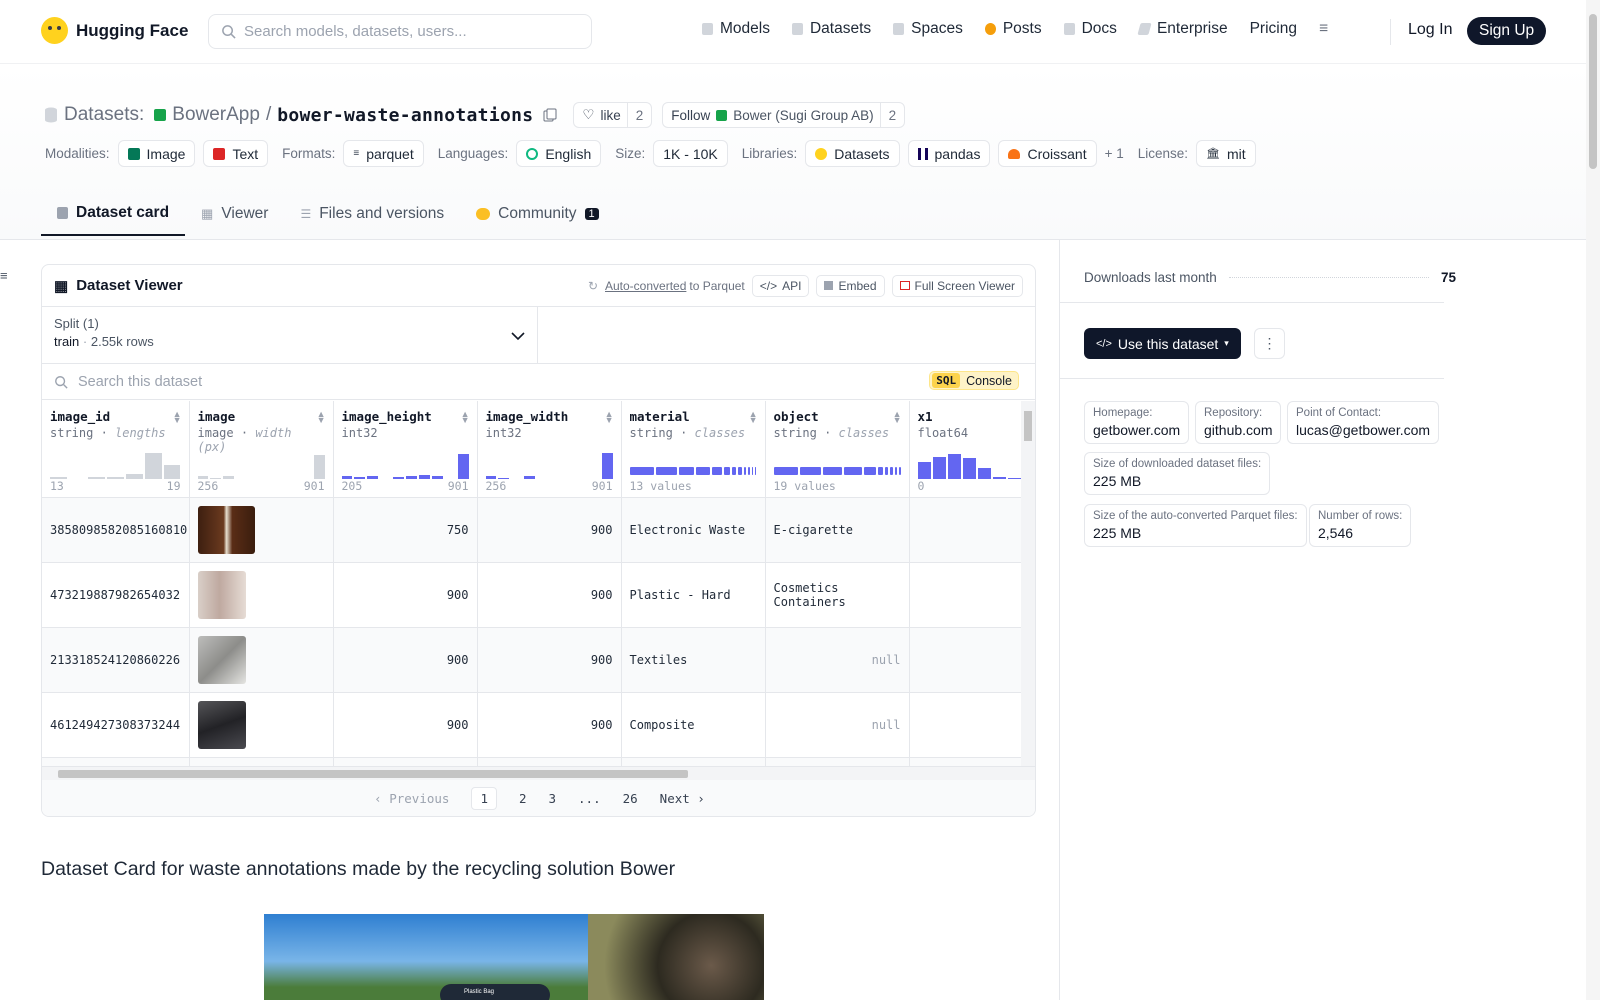 The image size is (1600, 1000). What do you see at coordinates (682, 798) in the screenshot?
I see `next-button: Next ›` at bounding box center [682, 798].